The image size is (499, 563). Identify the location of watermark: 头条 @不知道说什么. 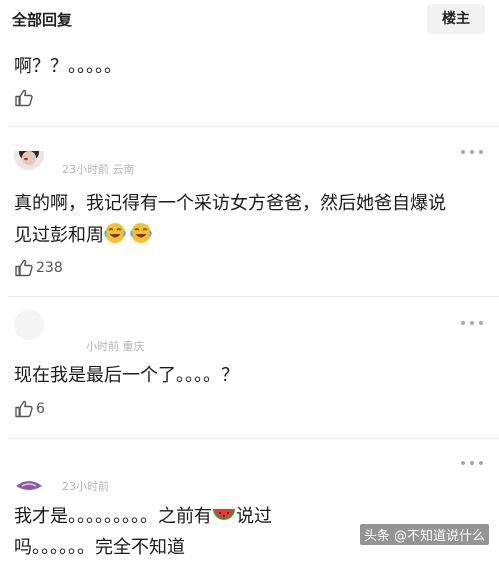
(424, 534).